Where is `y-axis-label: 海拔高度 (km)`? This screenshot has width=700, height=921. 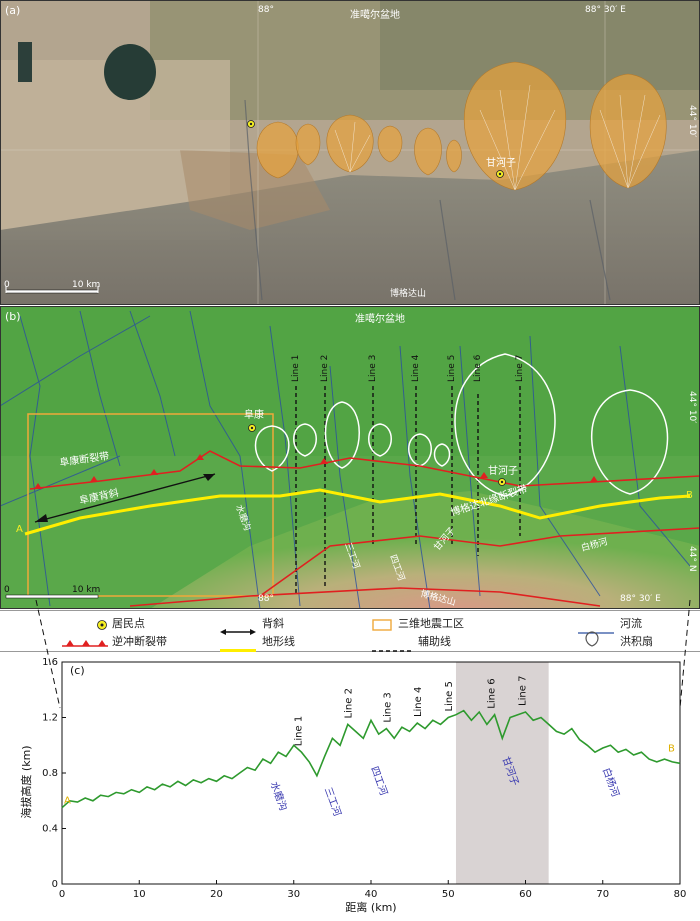 y-axis-label: 海拔高度 (km) is located at coordinates (26, 781).